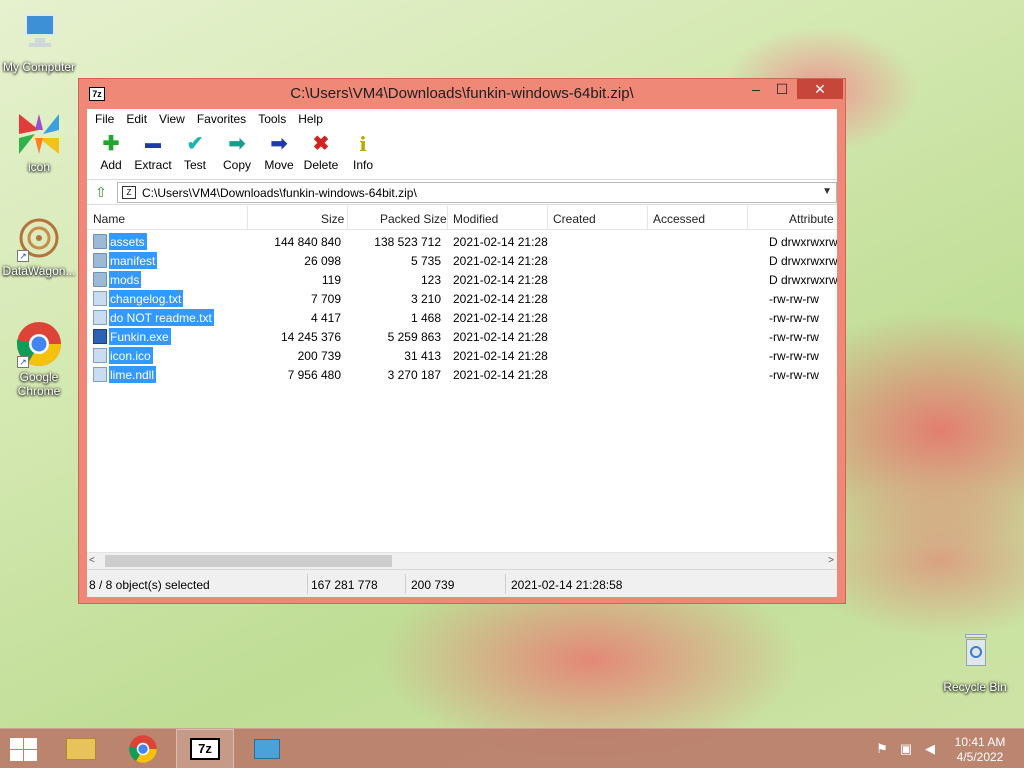 This screenshot has height=768, width=1024. What do you see at coordinates (133, 260) in the screenshot?
I see `file-name: manifest` at bounding box center [133, 260].